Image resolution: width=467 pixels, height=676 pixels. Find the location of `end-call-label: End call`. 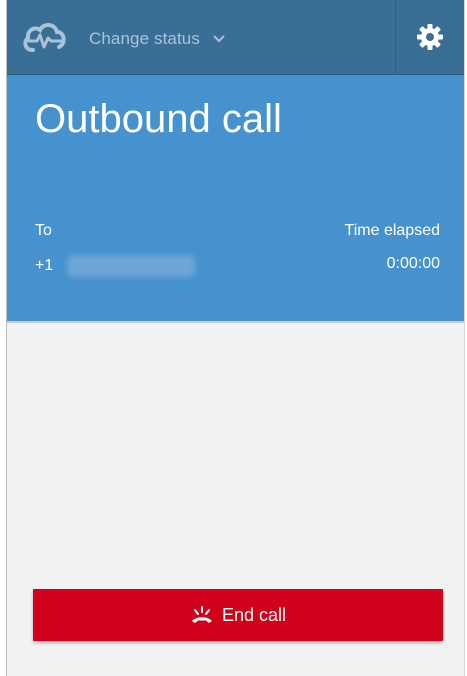

end-call-label: End call is located at coordinates (254, 614).